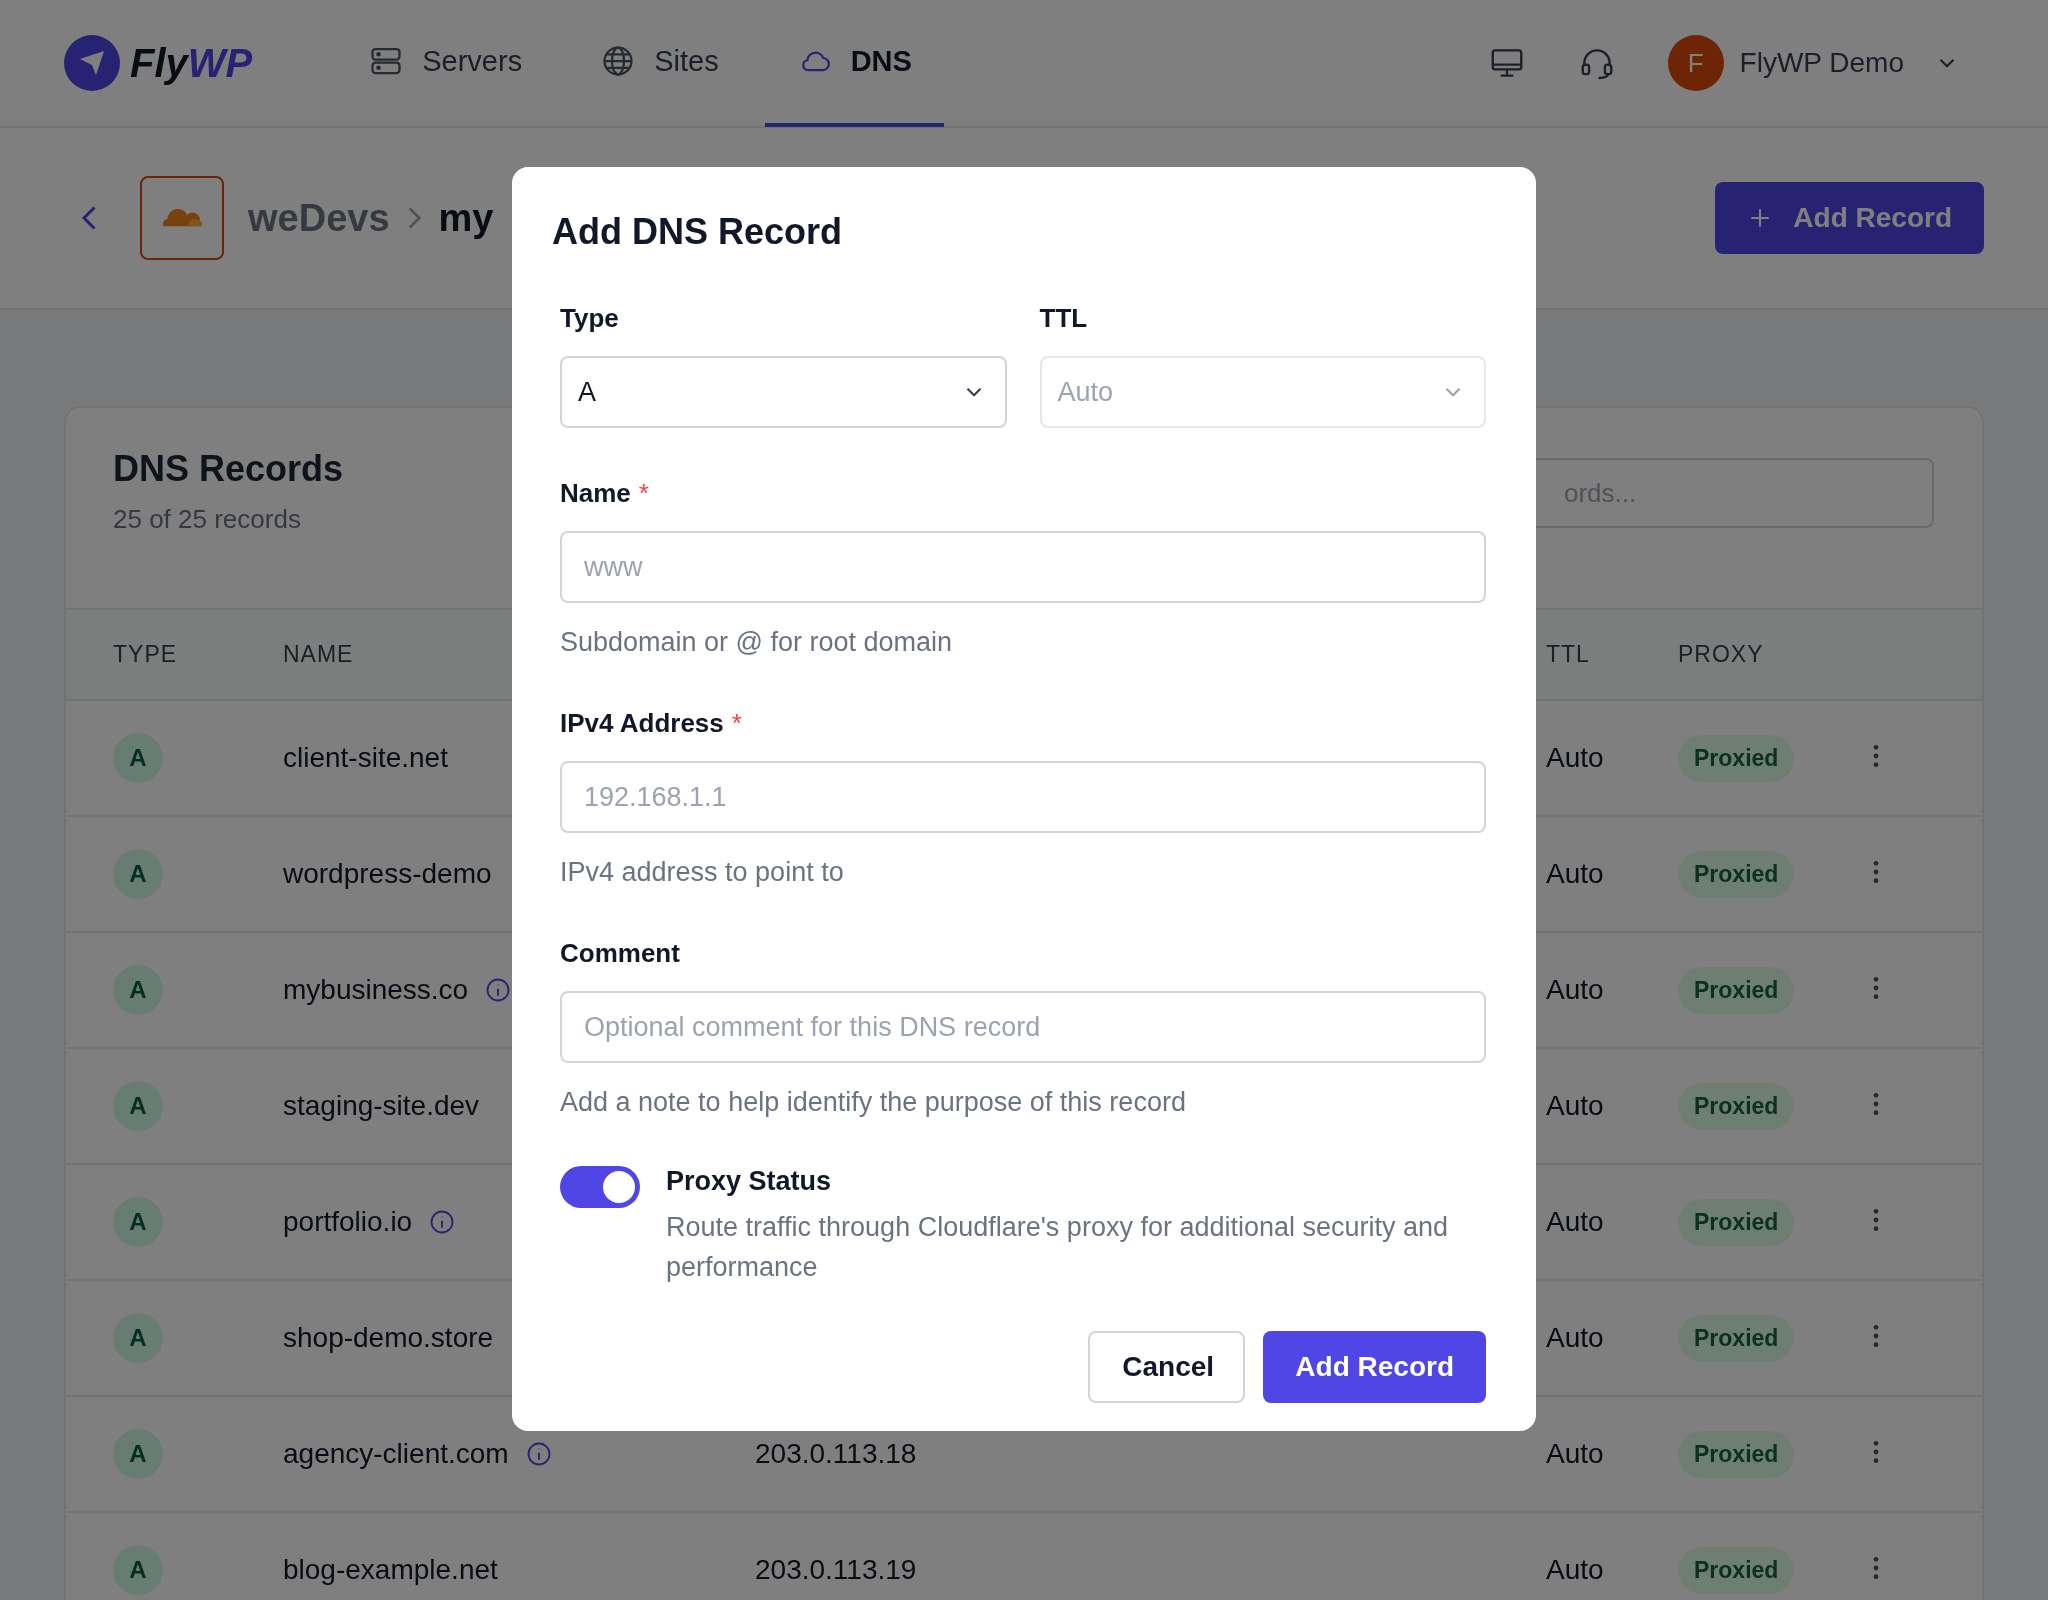  Describe the element at coordinates (348, 1222) in the screenshot. I see `record-name: portfolio.io` at that location.